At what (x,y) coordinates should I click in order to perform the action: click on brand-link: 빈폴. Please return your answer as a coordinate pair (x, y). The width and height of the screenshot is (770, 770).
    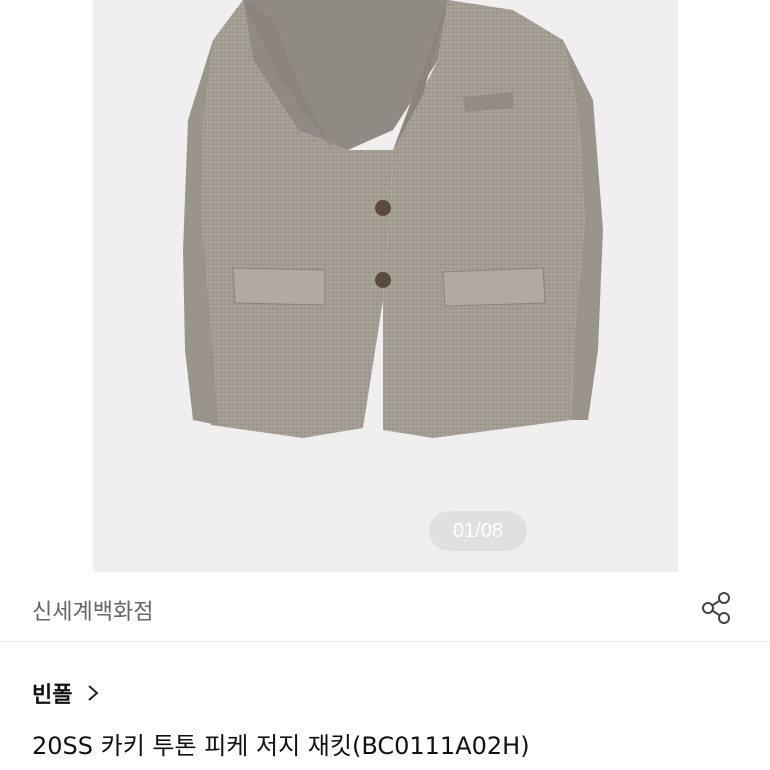
    Looking at the image, I should click on (66, 693).